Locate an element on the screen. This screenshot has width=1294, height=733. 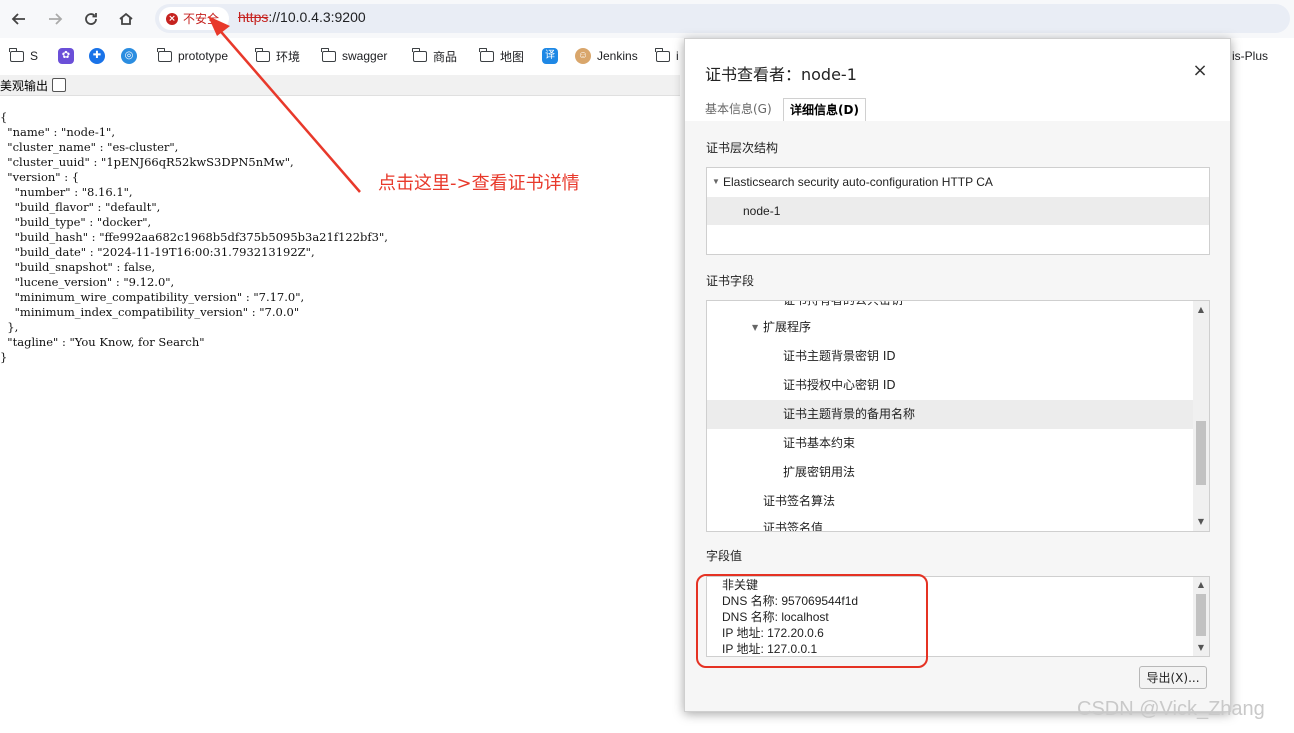
bookmark-label: swagger is located at coordinates (365, 56).